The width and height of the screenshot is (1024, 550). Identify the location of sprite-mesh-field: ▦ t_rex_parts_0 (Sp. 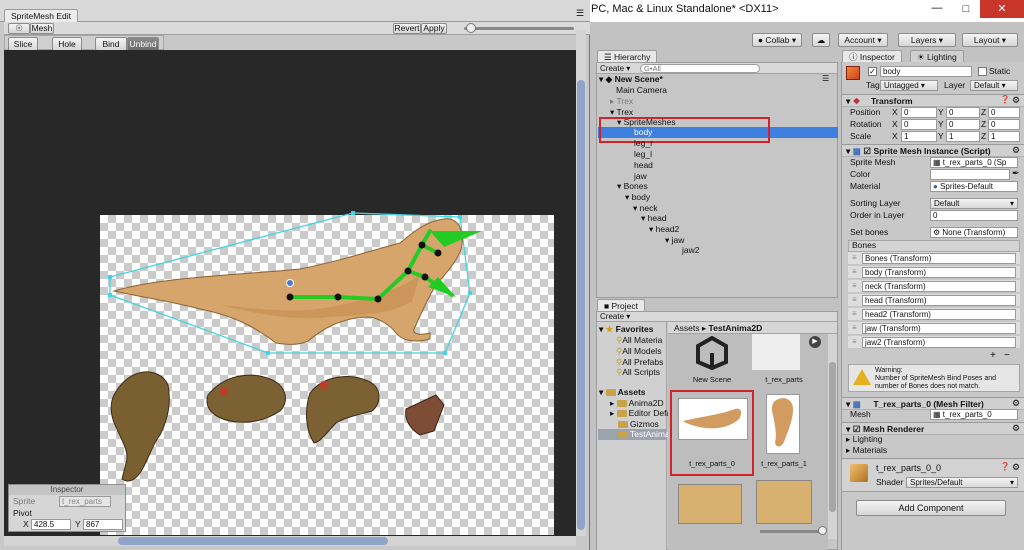
(974, 162).